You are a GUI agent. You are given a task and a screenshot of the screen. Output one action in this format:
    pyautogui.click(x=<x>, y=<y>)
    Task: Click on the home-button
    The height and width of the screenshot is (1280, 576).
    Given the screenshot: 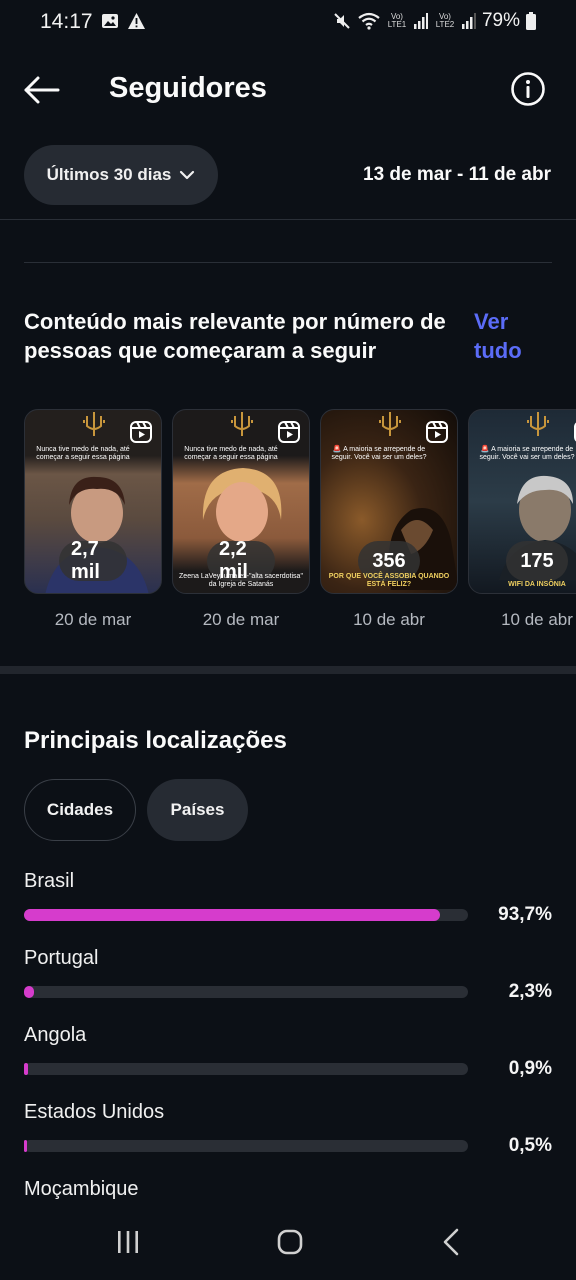 What is the action you would take?
    pyautogui.click(x=290, y=1242)
    